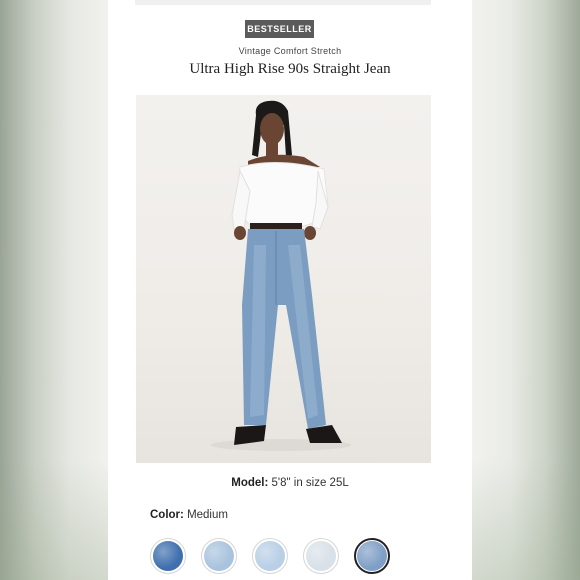  I want to click on swatch-medium-wash, so click(372, 556).